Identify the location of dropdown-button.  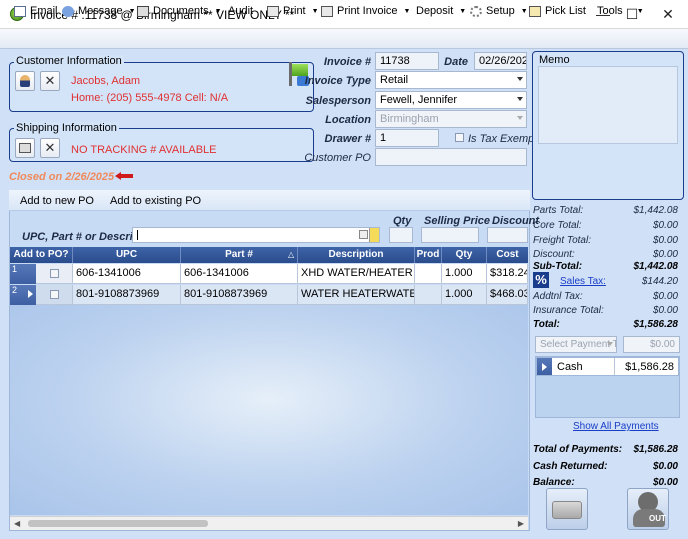
(374, 235).